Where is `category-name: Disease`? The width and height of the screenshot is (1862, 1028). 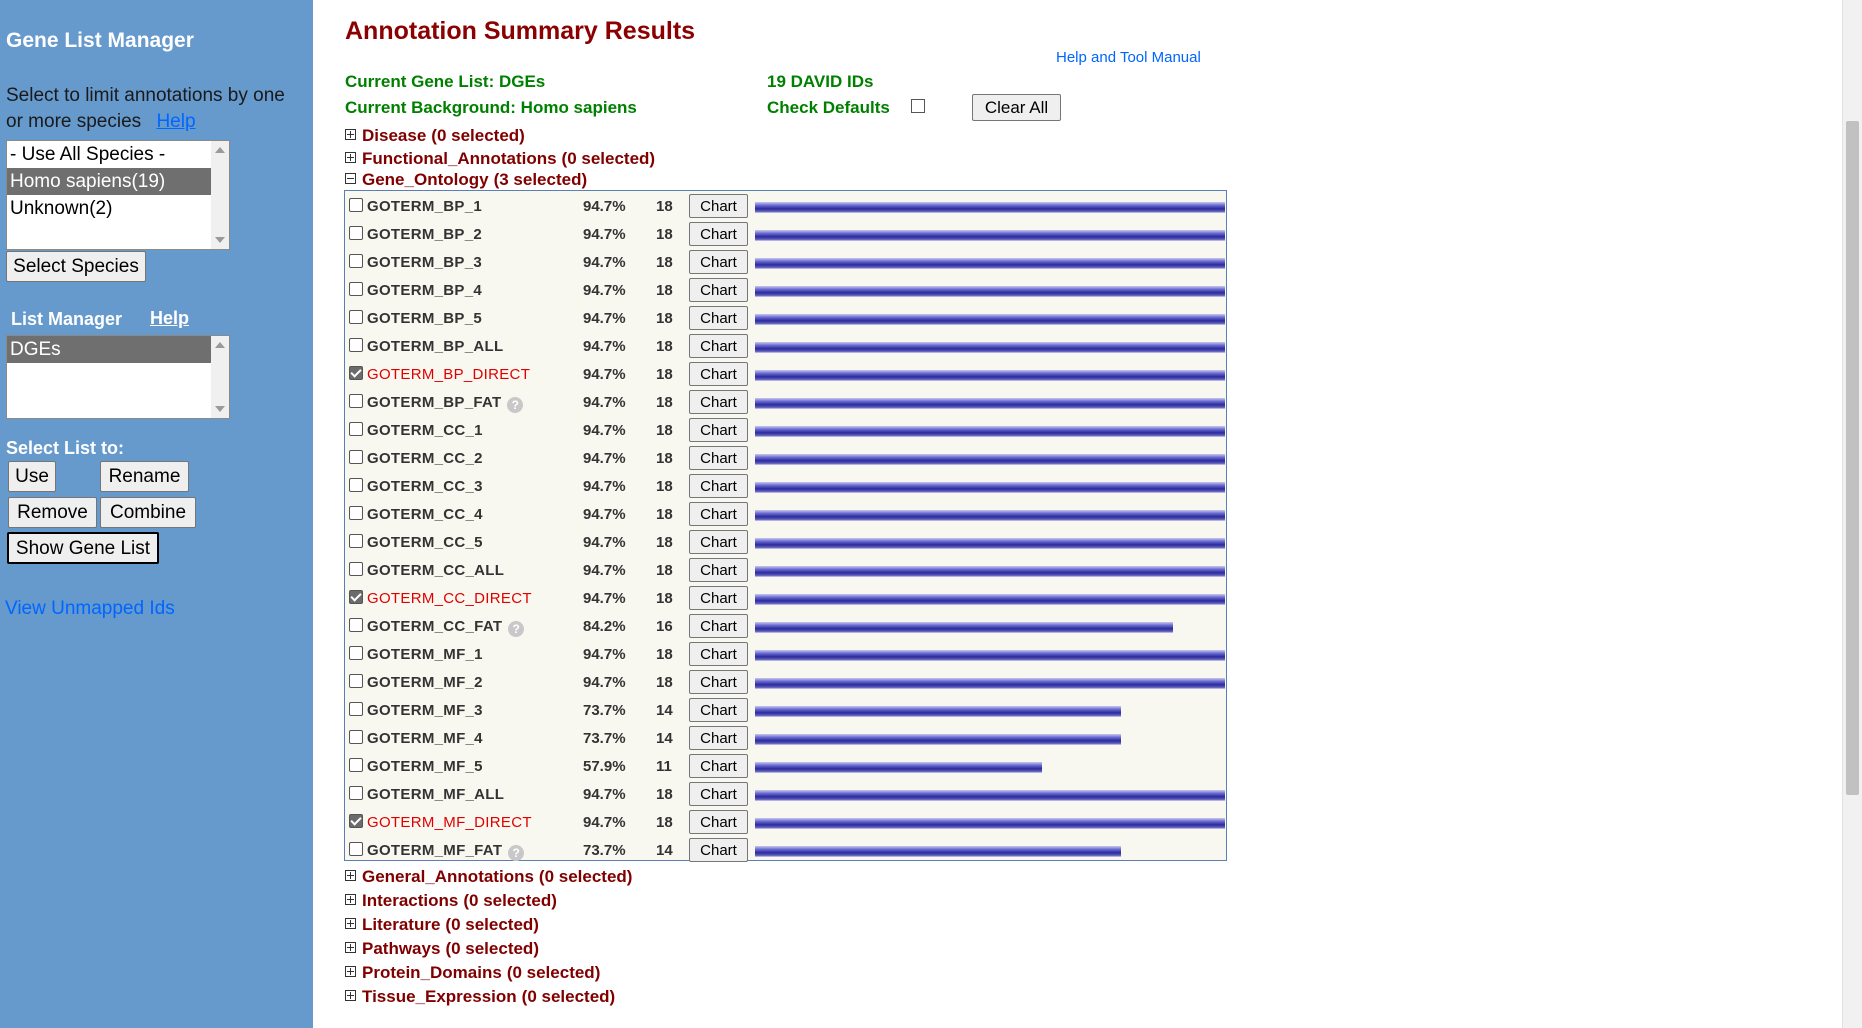 category-name: Disease is located at coordinates (394, 135).